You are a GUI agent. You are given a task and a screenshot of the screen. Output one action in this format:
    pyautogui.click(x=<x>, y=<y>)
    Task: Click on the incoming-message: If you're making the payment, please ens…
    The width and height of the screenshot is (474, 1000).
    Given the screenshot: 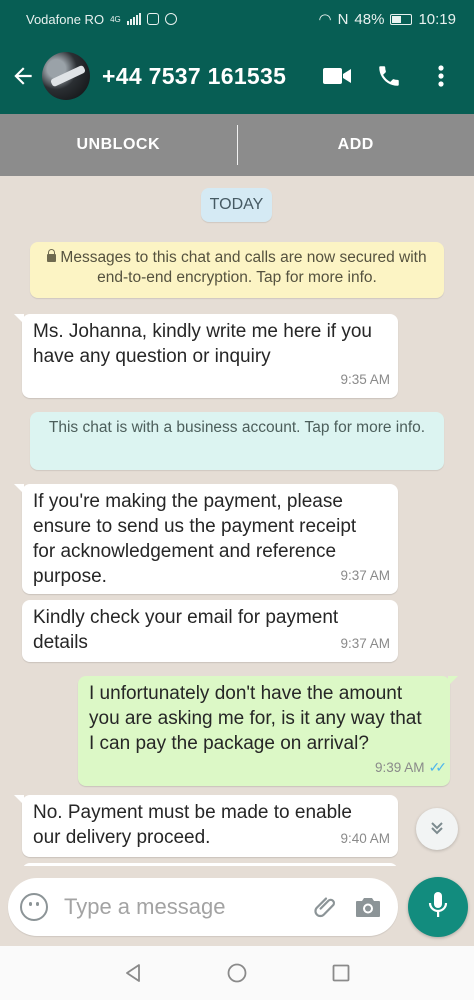 What is the action you would take?
    pyautogui.click(x=206, y=539)
    